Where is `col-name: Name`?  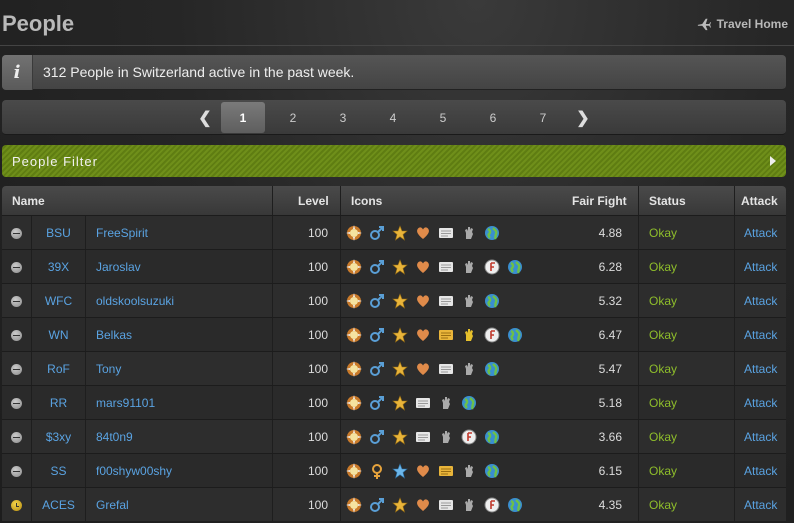
col-name: Name is located at coordinates (28, 200).